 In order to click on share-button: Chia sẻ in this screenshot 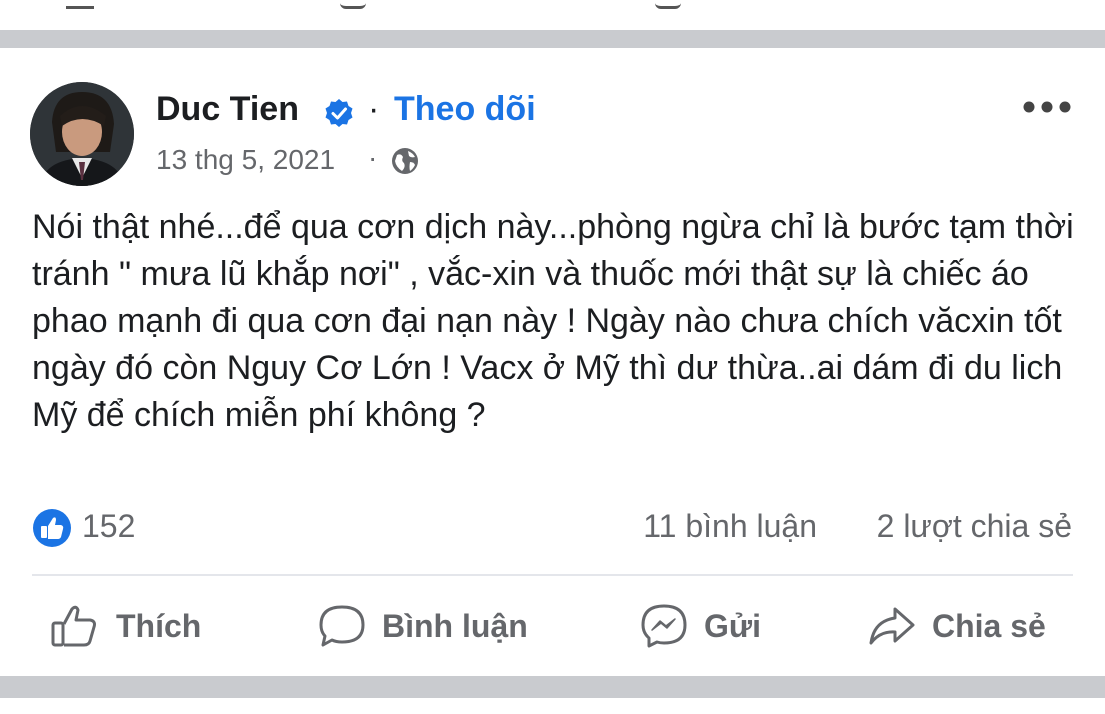, I will do `click(956, 626)`.